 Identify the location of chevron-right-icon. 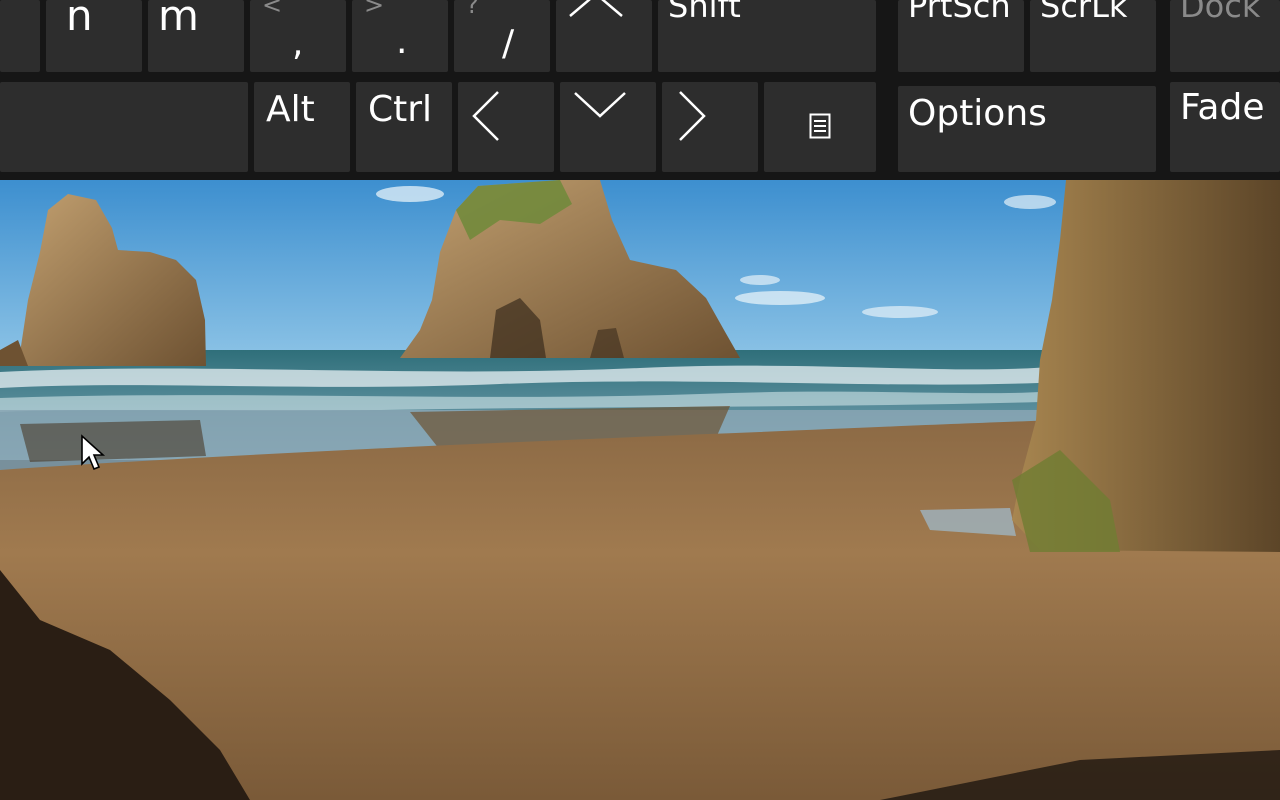
(692, 116).